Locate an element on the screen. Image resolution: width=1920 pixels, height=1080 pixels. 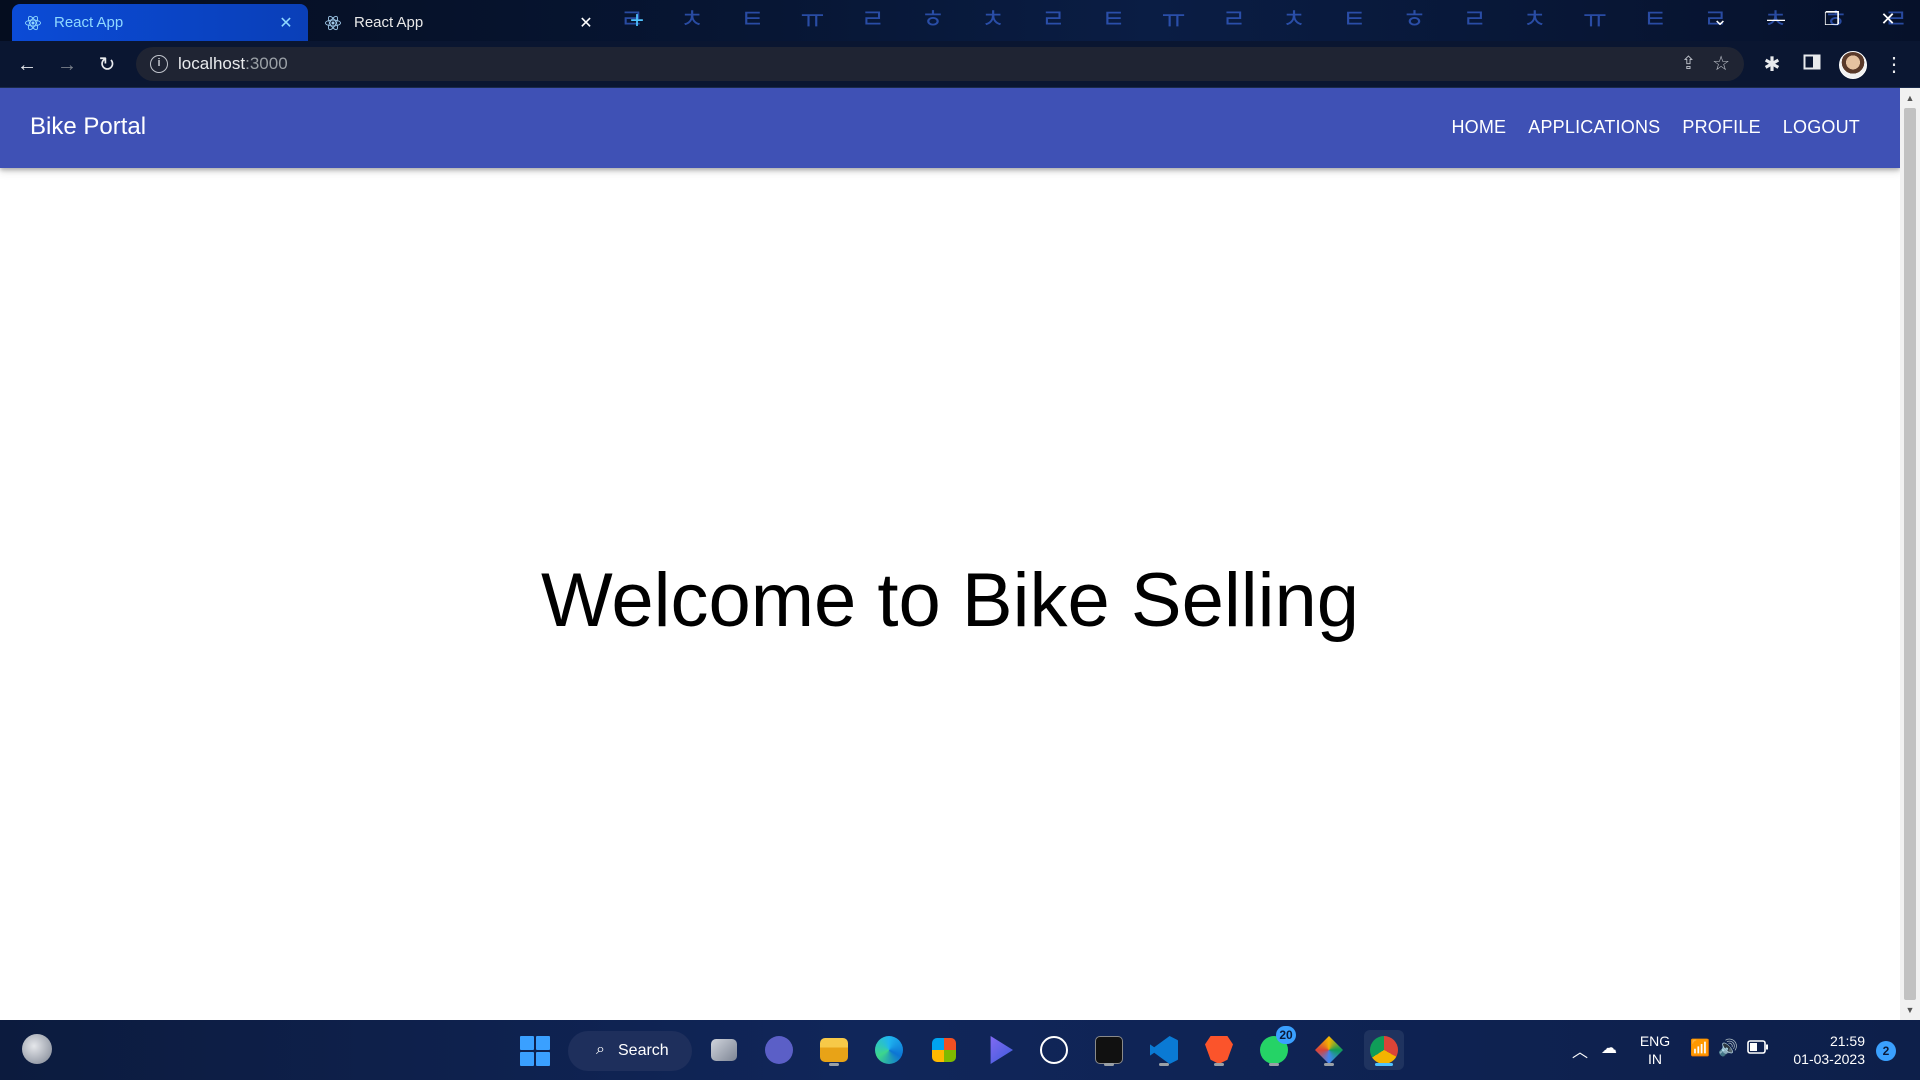
profile-avatar is located at coordinates (1853, 65).